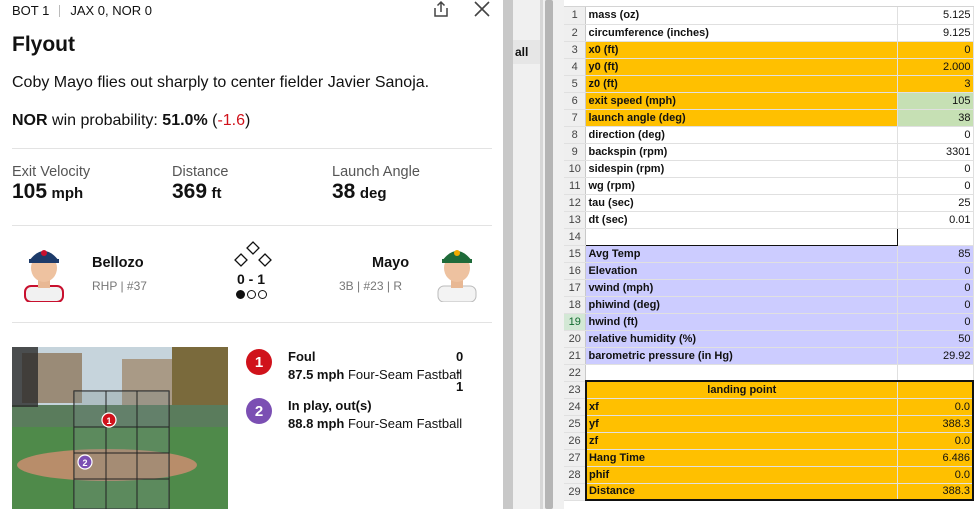  I want to click on row-number: 17, so click(575, 288).